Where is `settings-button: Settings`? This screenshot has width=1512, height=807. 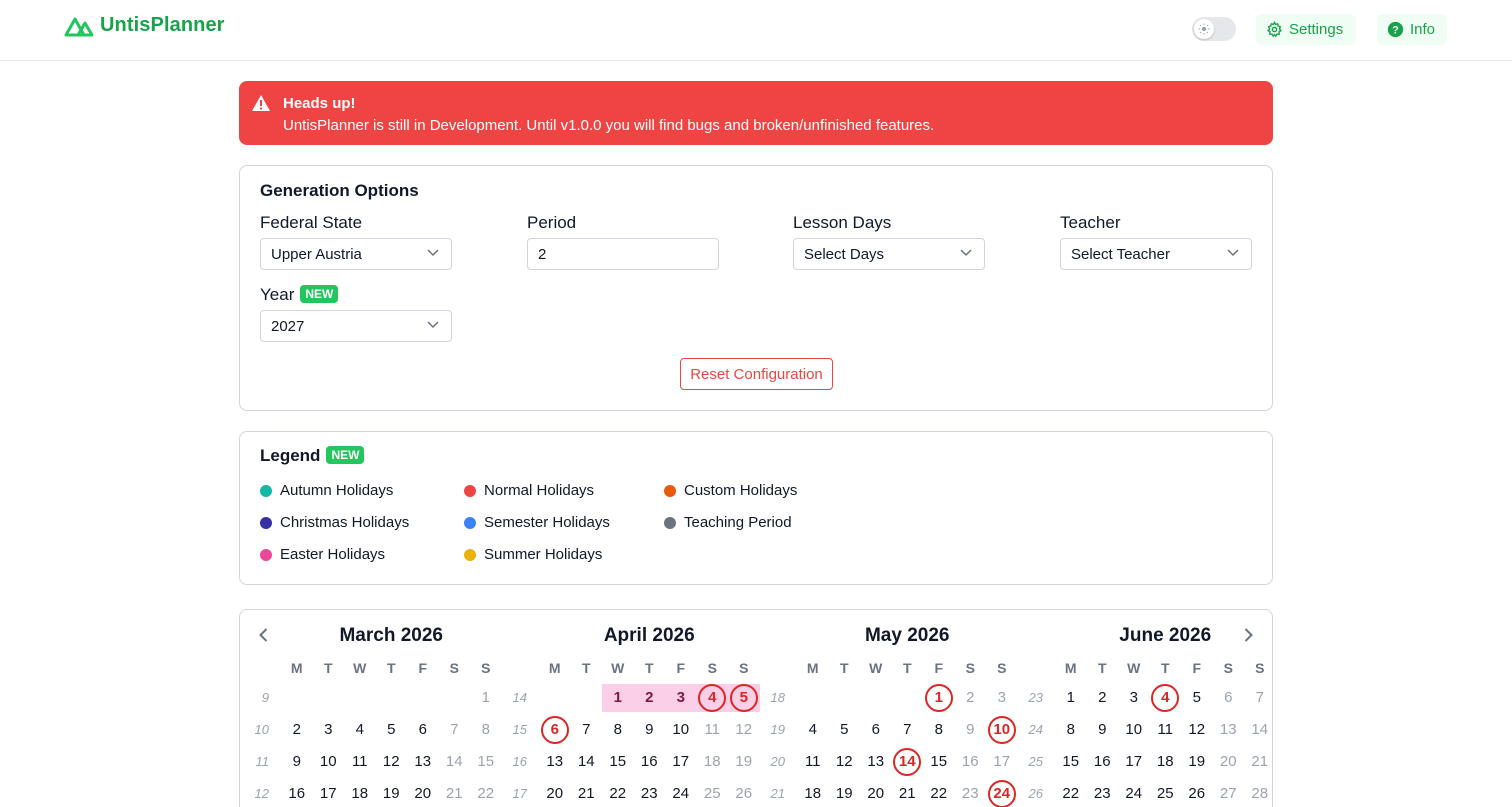
settings-button: Settings is located at coordinates (1306, 29).